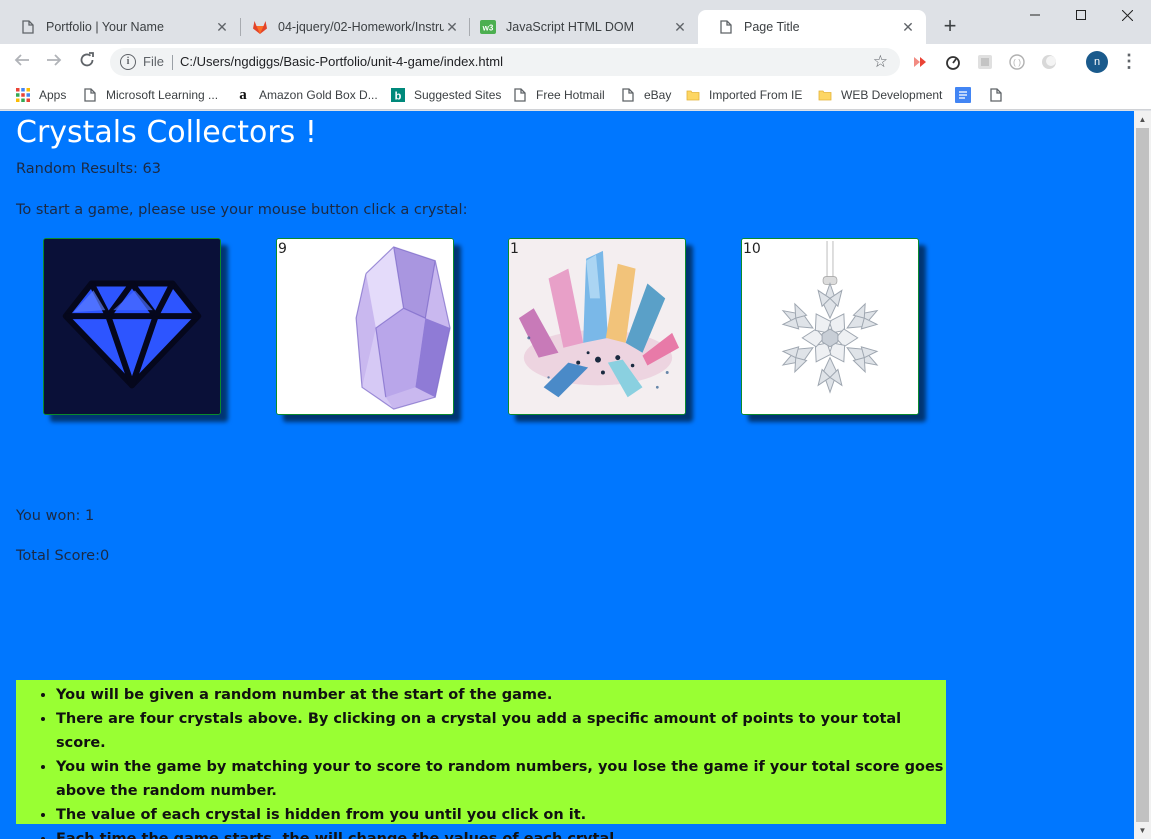  What do you see at coordinates (985, 62) in the screenshot?
I see `extension-grid-icon` at bounding box center [985, 62].